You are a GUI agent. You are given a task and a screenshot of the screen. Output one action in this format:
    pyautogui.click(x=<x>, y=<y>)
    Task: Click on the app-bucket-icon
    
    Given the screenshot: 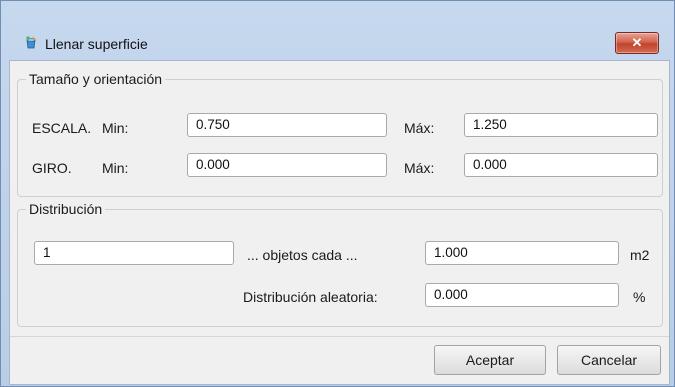 What is the action you would take?
    pyautogui.click(x=31, y=42)
    